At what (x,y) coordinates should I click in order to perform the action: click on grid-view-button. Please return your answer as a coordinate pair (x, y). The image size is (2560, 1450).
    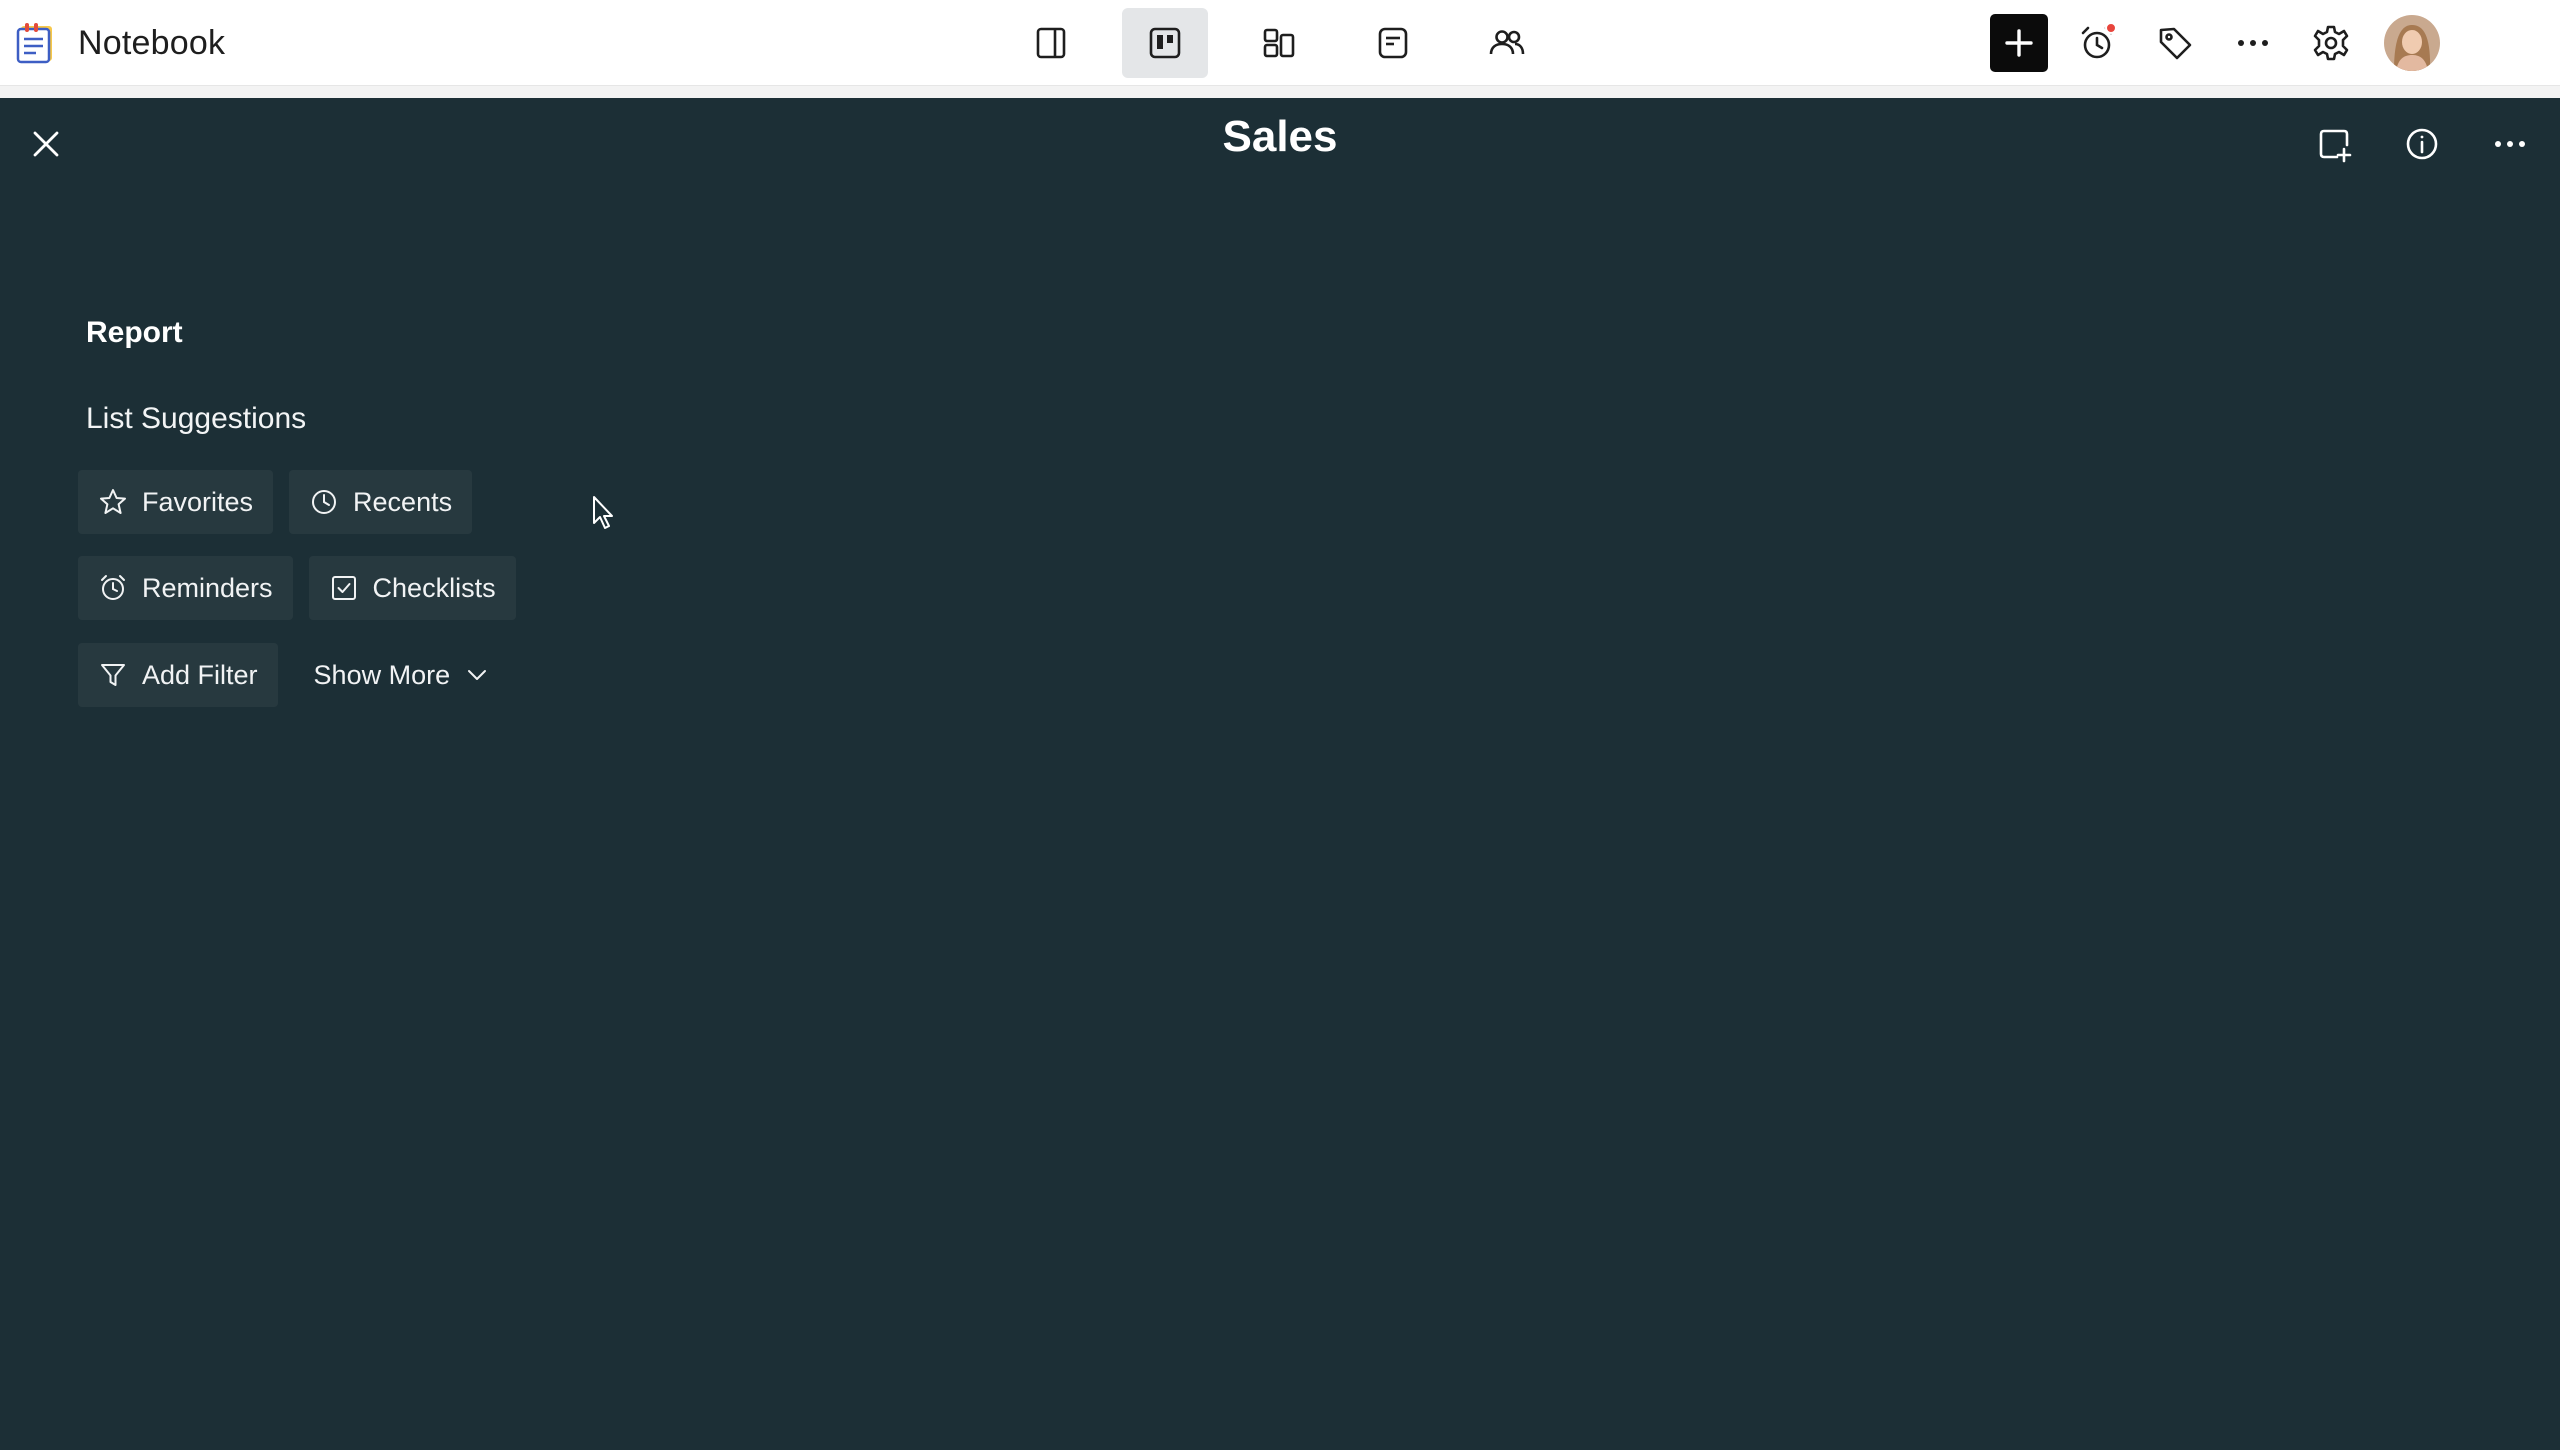
    Looking at the image, I should click on (1279, 43).